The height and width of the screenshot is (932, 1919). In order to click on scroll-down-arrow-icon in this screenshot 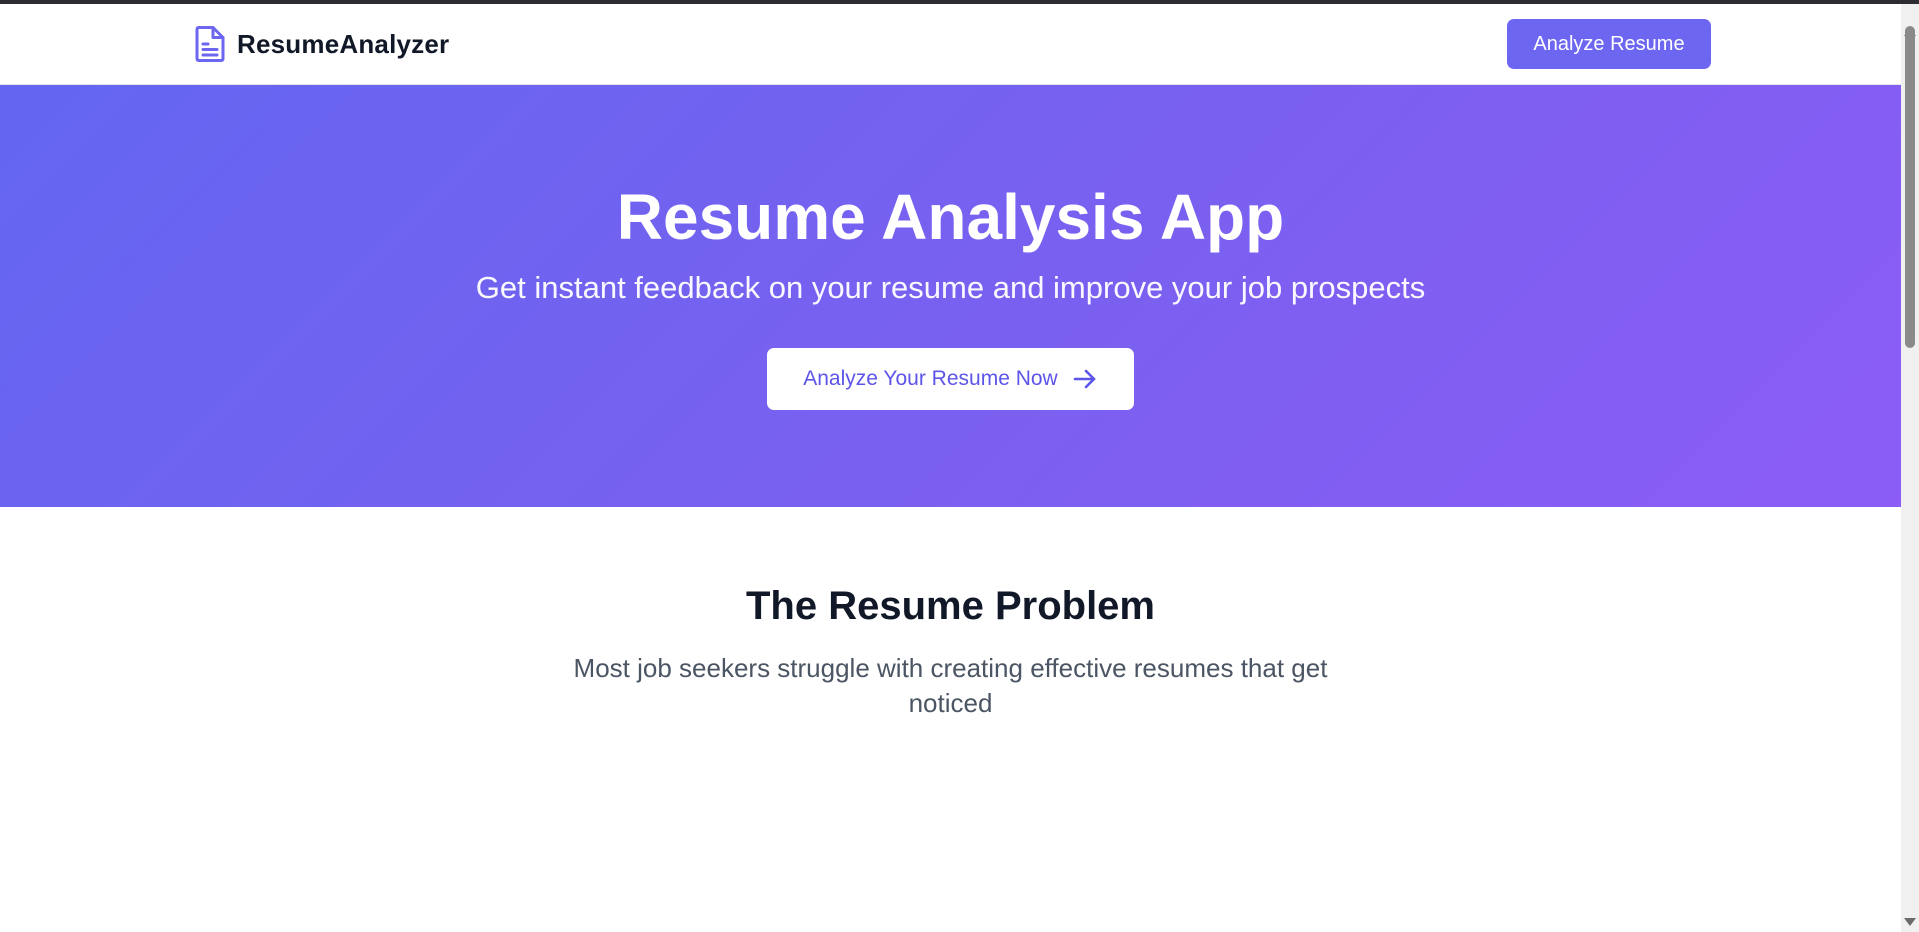, I will do `click(1910, 922)`.